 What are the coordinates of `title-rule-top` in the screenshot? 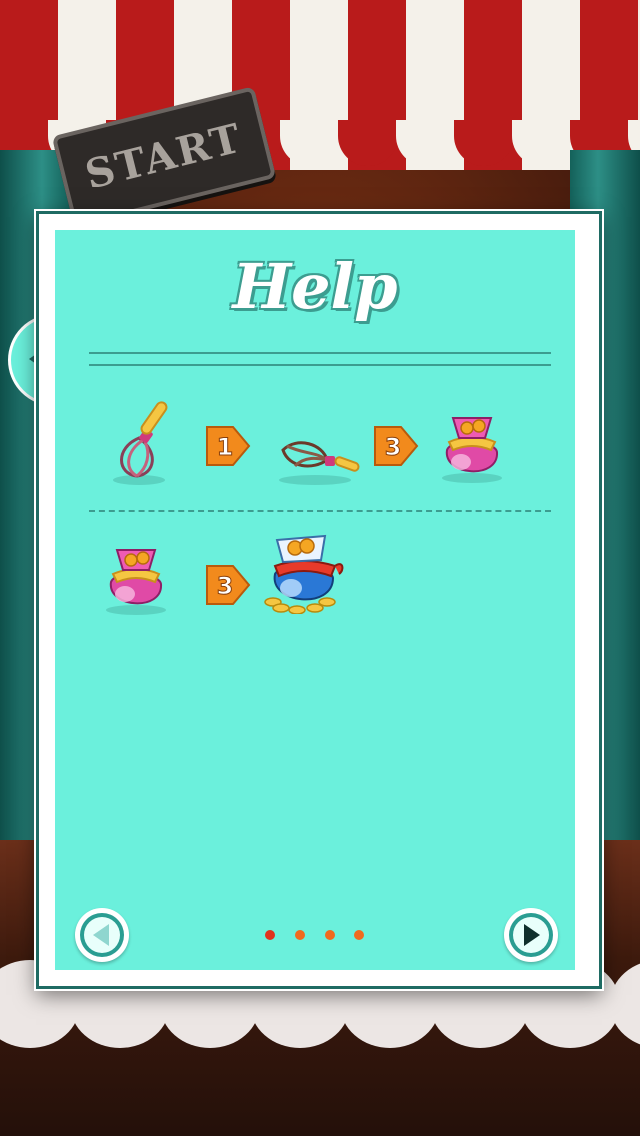 It's located at (320, 353).